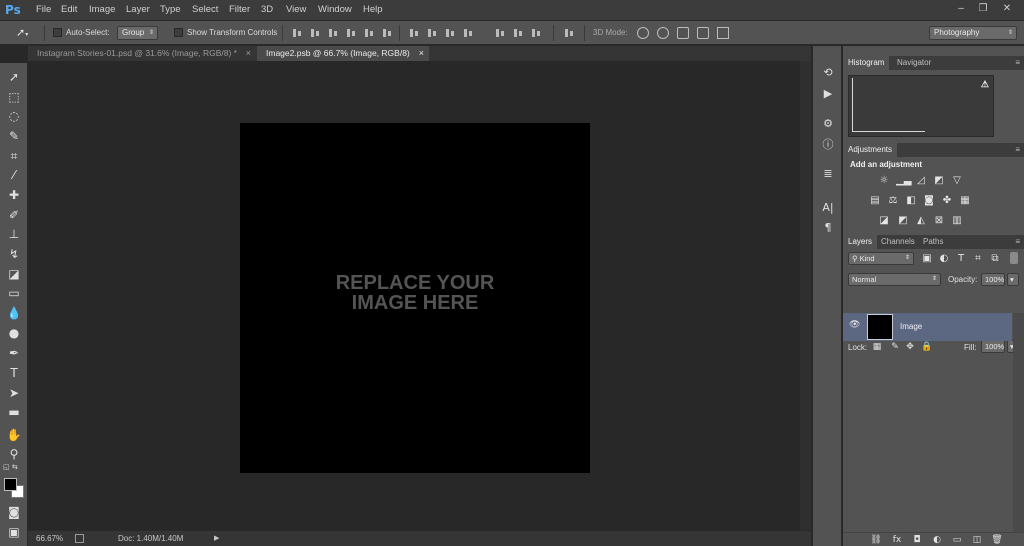 The height and width of the screenshot is (546, 1024). I want to click on swap-colors-icon: ◱ ⇆, so click(14, 468).